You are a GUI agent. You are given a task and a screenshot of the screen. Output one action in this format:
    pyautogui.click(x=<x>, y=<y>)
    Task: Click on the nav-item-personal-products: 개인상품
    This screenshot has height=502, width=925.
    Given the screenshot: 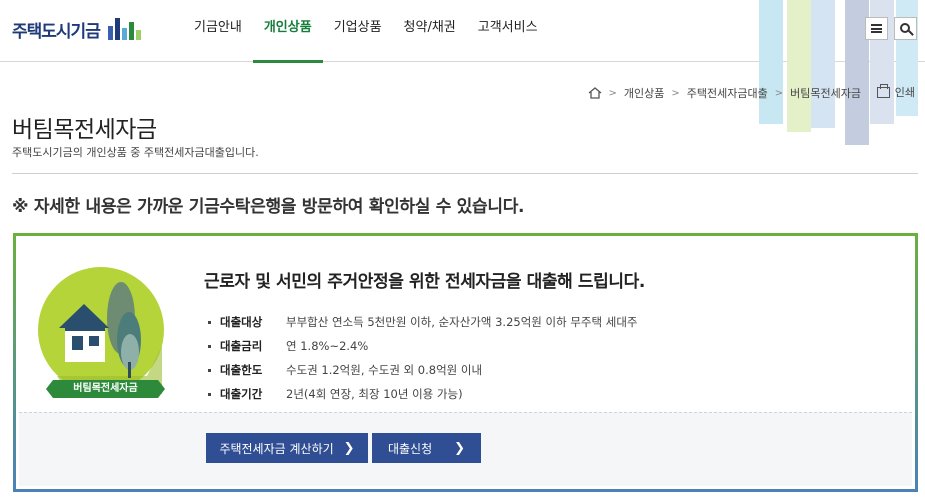 What is the action you would take?
    pyautogui.click(x=287, y=31)
    